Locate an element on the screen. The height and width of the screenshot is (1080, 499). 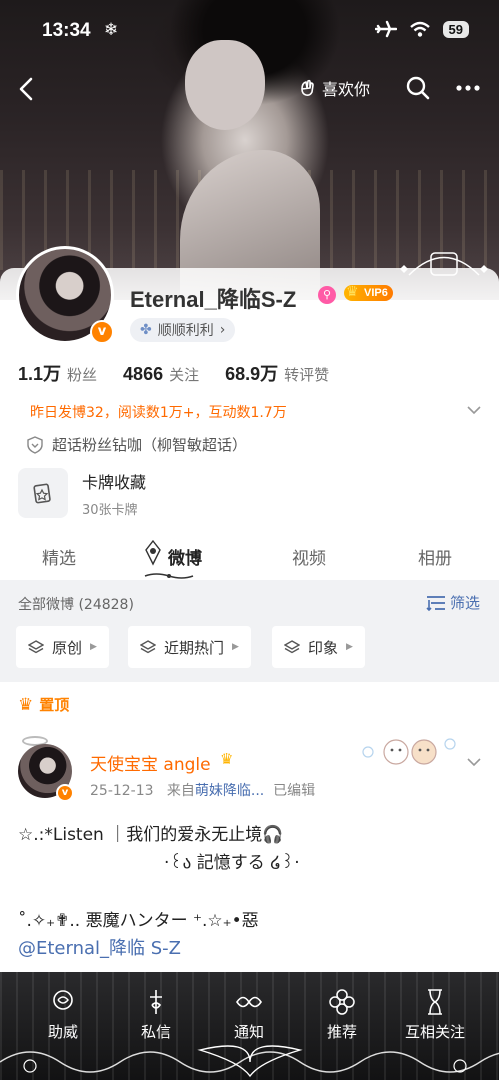
status-icons: 59 is located at coordinates (421, 29).